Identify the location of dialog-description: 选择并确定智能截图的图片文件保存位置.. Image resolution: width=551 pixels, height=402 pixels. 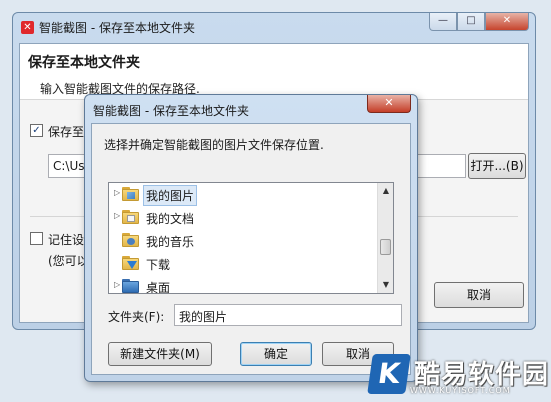
(214, 145).